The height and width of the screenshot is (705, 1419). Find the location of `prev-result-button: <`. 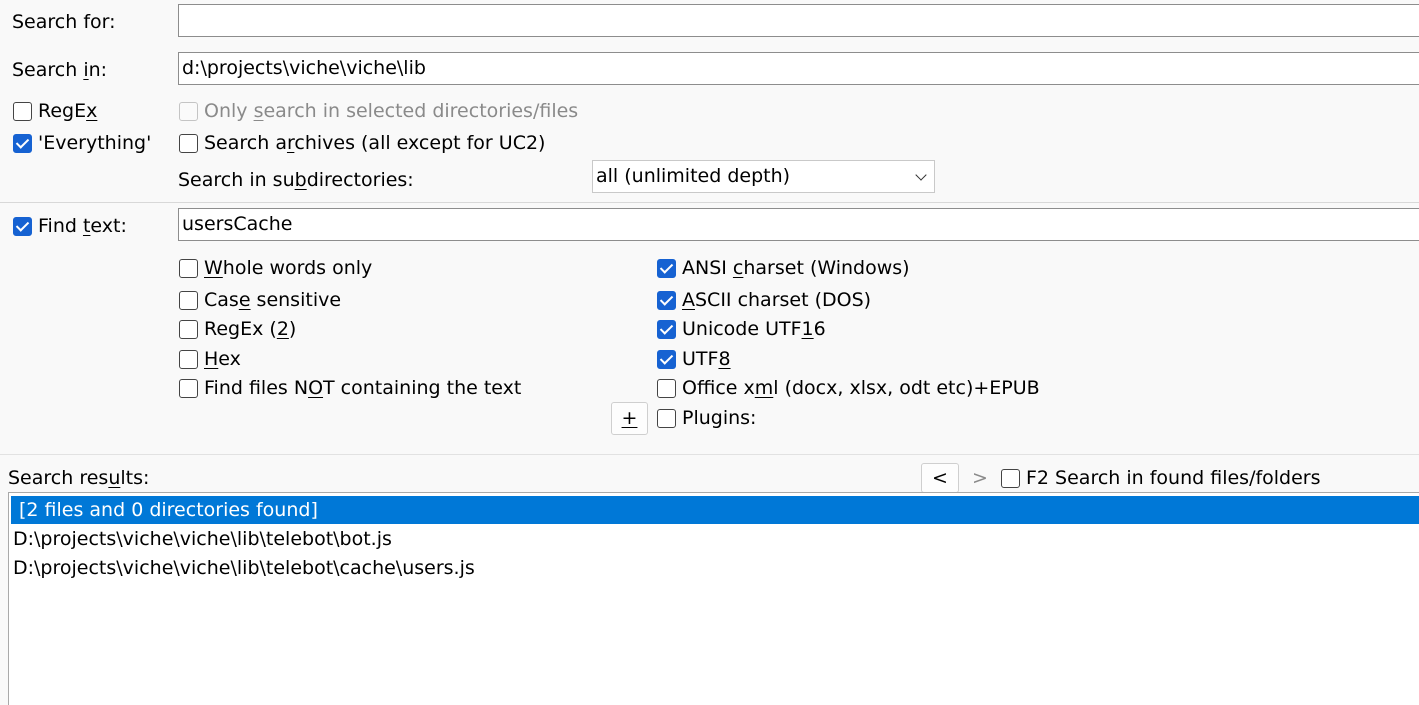

prev-result-button: < is located at coordinates (940, 478).